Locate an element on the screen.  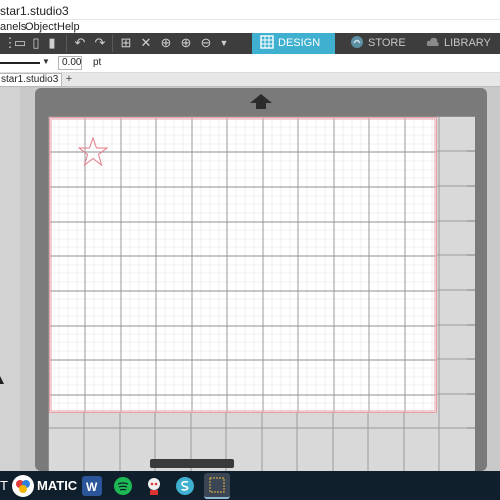
taskbar-brand-text: MATIC is located at coordinates (57, 485).